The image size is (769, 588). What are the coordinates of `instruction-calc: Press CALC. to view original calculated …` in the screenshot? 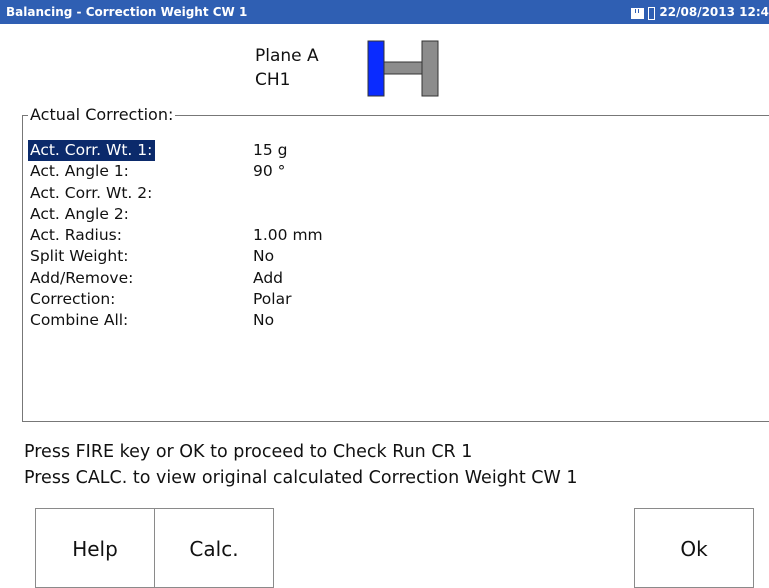 It's located at (301, 478).